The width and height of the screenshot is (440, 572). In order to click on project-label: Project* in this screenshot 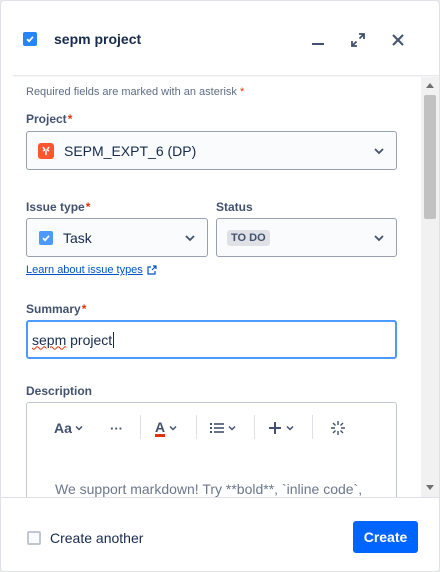, I will do `click(49, 119)`.